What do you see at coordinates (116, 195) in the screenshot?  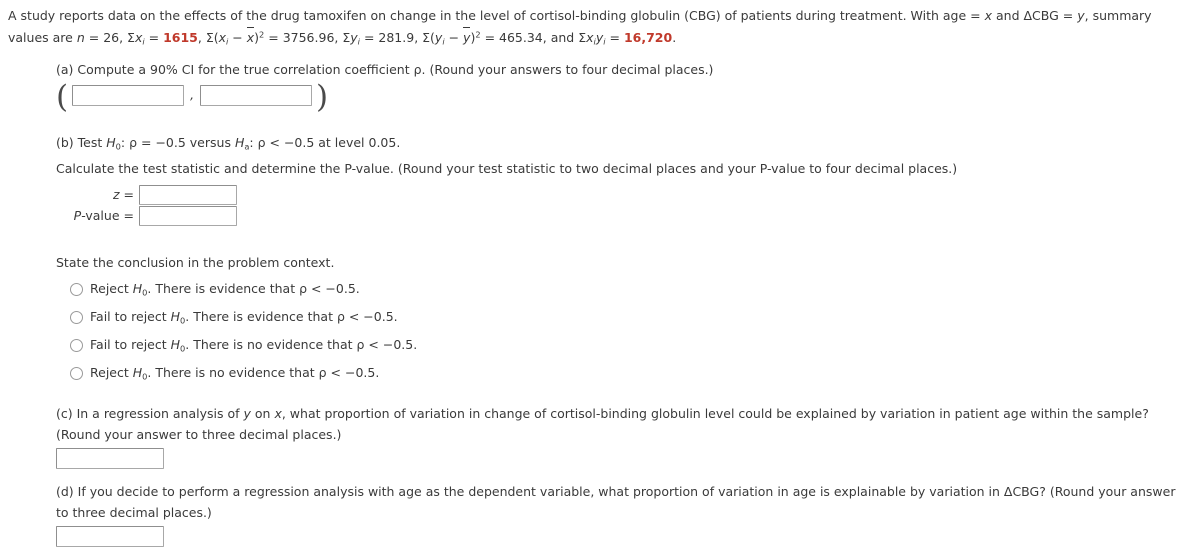 I see `z-label: z` at bounding box center [116, 195].